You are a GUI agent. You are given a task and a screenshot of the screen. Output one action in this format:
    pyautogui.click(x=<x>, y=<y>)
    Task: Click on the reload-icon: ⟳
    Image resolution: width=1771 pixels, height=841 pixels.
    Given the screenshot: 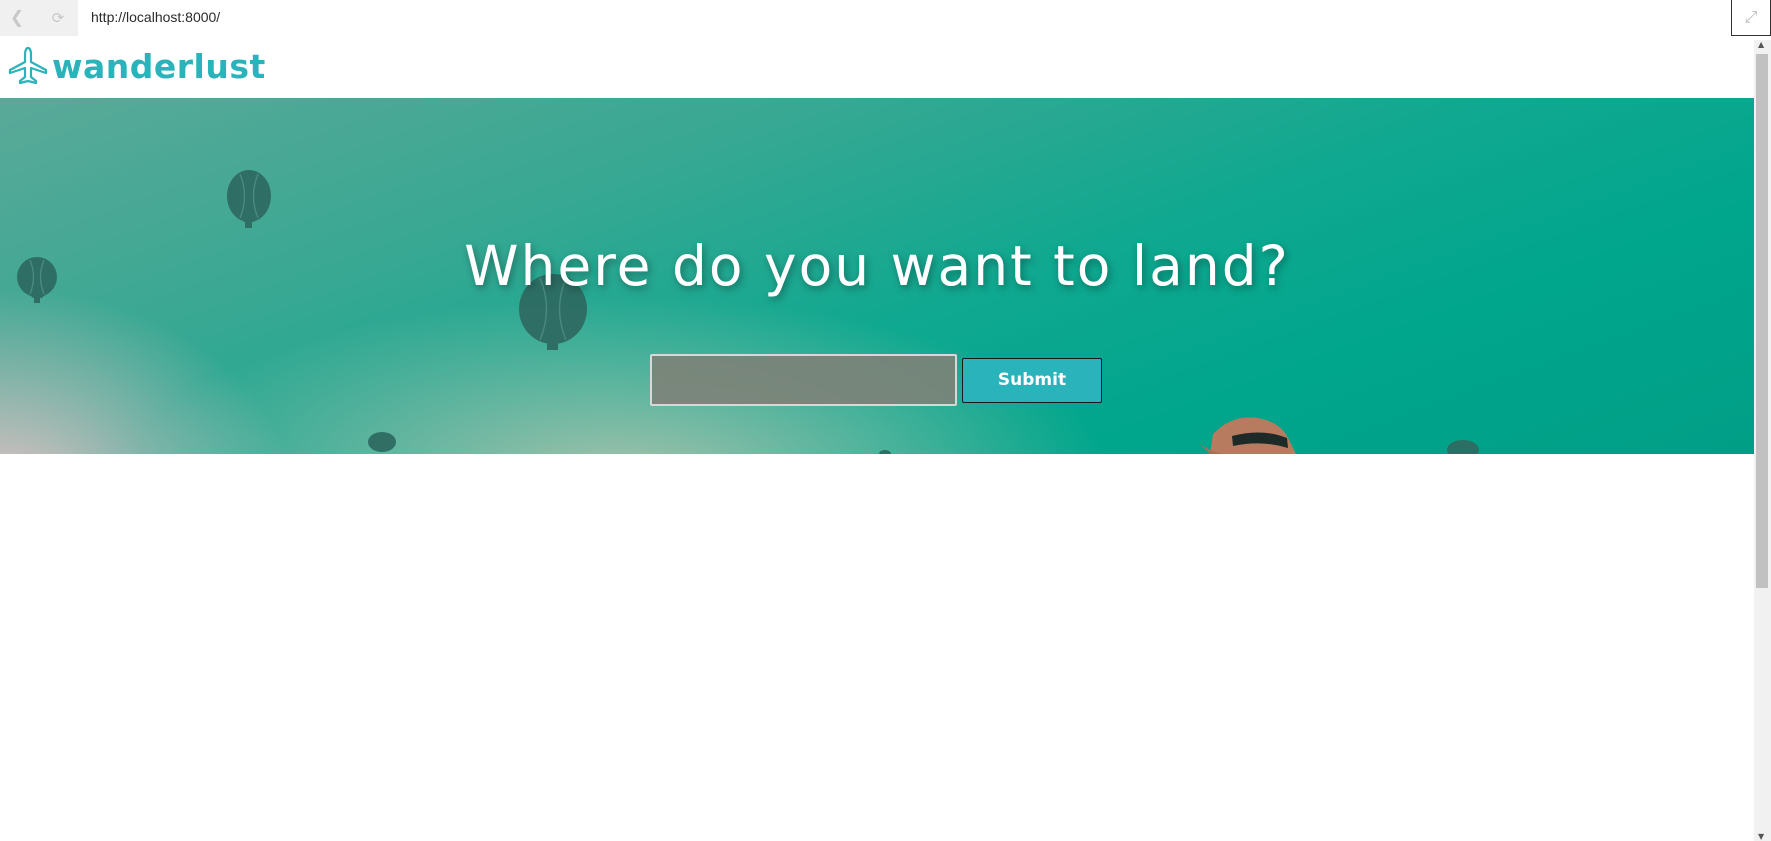 What is the action you would take?
    pyautogui.click(x=58, y=18)
    